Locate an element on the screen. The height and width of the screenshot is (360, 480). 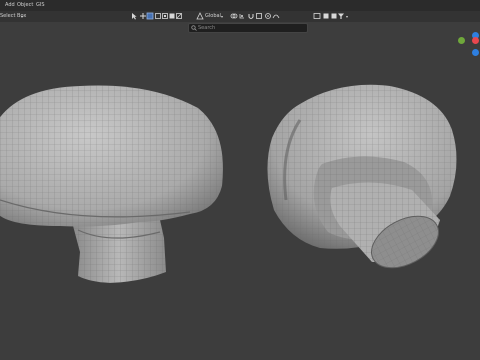
axis-x-gizmo is located at coordinates (475, 40).